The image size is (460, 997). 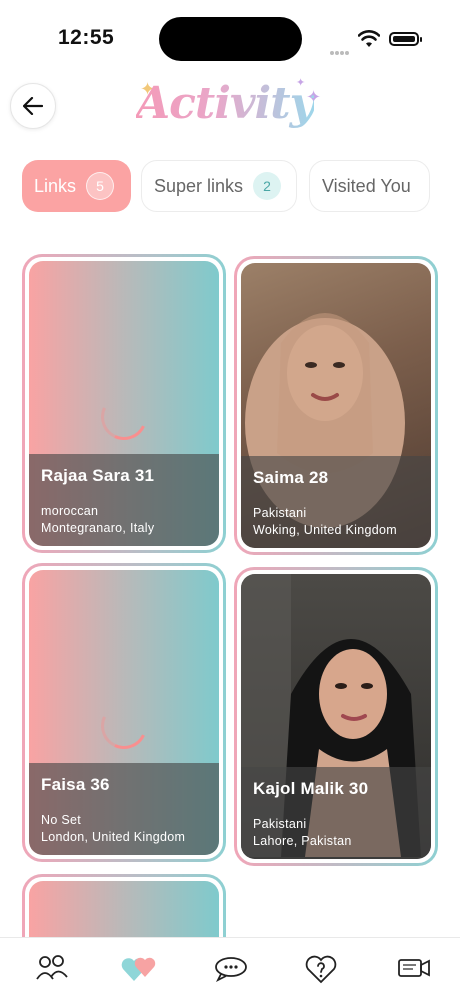 I want to click on profile-name: Kajol Malik 30, so click(x=311, y=788).